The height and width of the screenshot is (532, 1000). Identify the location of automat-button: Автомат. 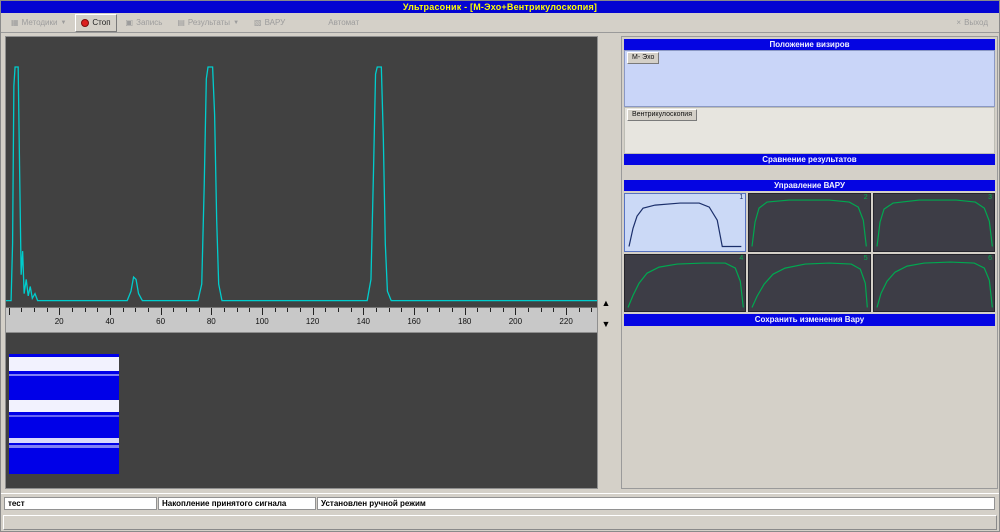
(343, 23).